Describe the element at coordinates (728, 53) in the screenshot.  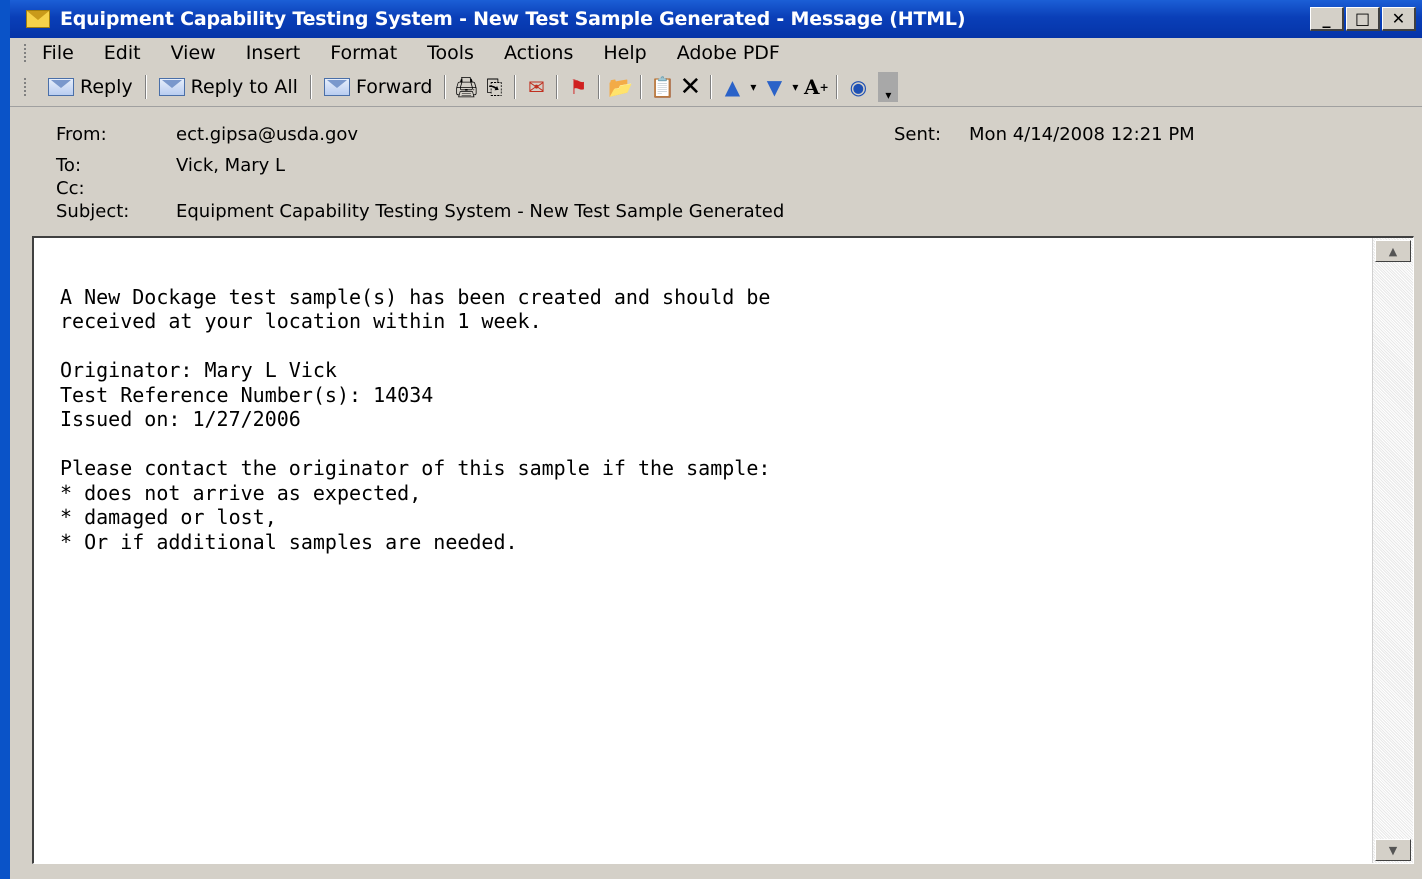
I see `menu-adobe-pdf: Adobe PDF` at that location.